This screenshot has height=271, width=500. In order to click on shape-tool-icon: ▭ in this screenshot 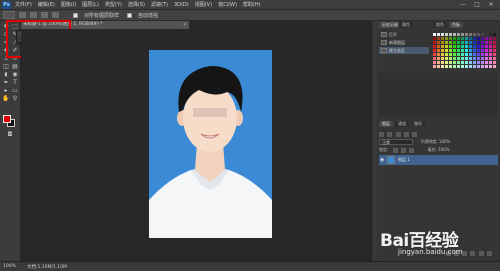, I will do `click(15, 90)`.